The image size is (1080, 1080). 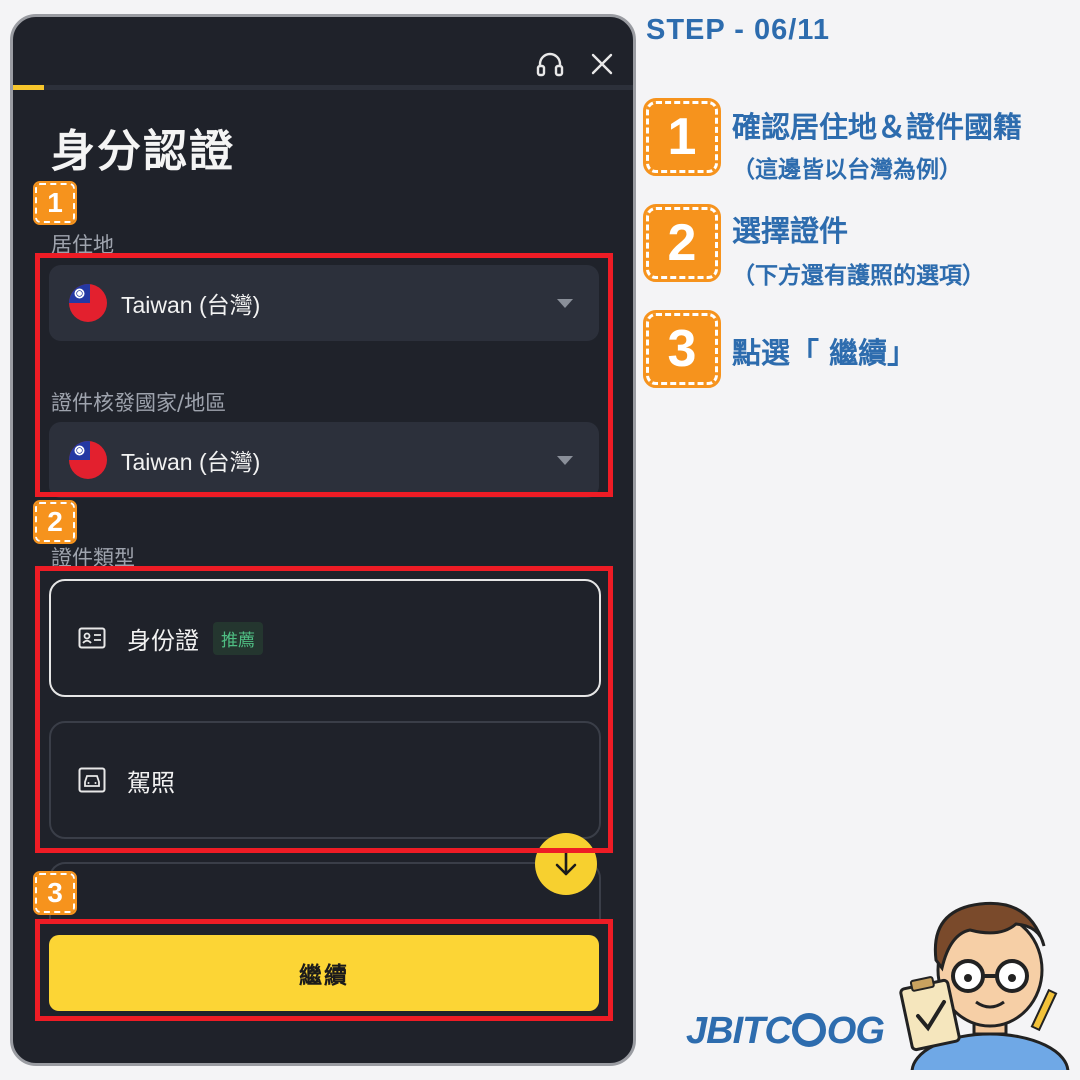 I want to click on guide-step-1-title: 確認居住地＆證件國籍, so click(x=877, y=127).